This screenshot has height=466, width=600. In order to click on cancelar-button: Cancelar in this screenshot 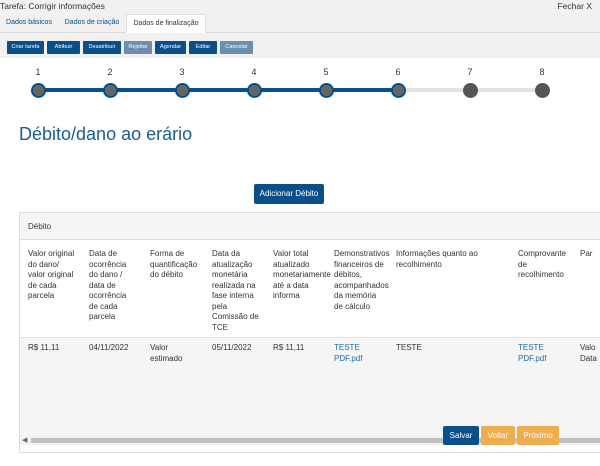, I will do `click(236, 47)`.